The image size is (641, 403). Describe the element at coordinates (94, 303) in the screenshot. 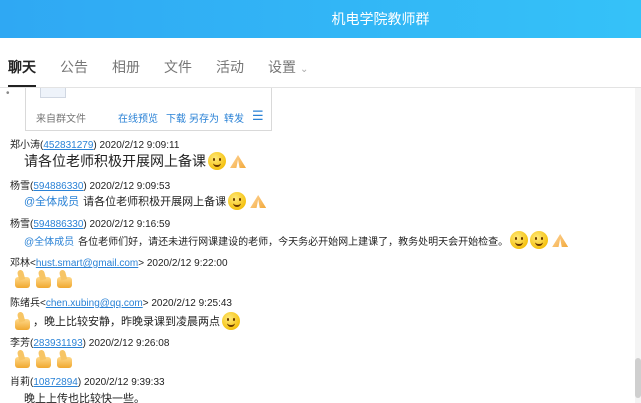

I see `sender-email-link: chen.xubing@qq.com` at that location.